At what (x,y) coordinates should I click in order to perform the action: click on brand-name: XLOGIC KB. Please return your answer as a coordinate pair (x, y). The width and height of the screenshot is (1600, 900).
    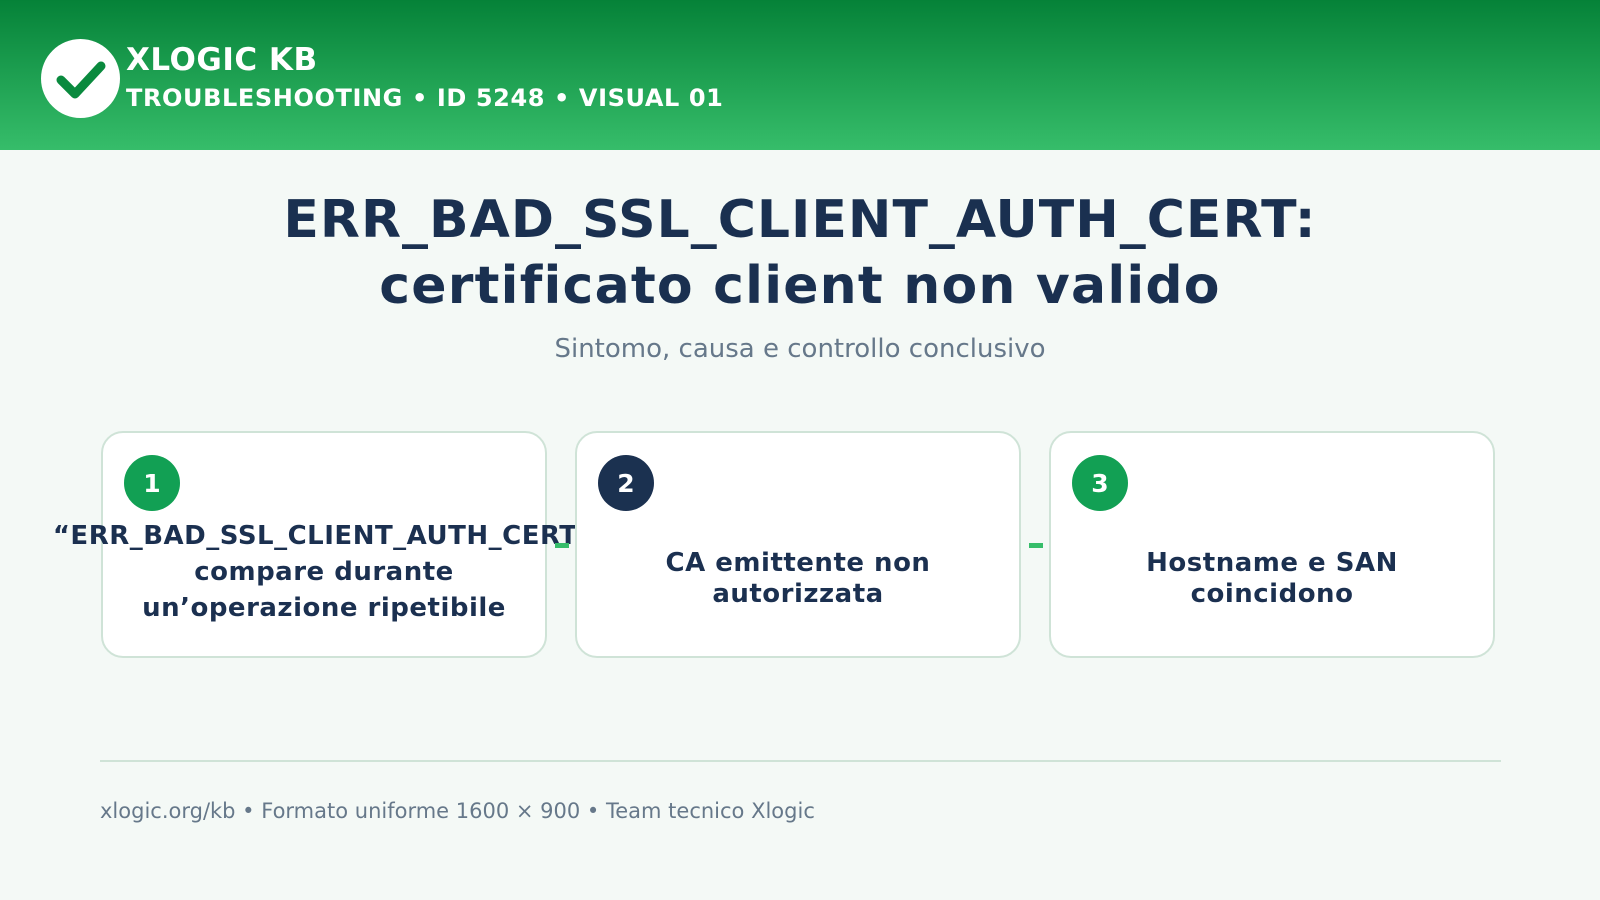
    Looking at the image, I should click on (222, 60).